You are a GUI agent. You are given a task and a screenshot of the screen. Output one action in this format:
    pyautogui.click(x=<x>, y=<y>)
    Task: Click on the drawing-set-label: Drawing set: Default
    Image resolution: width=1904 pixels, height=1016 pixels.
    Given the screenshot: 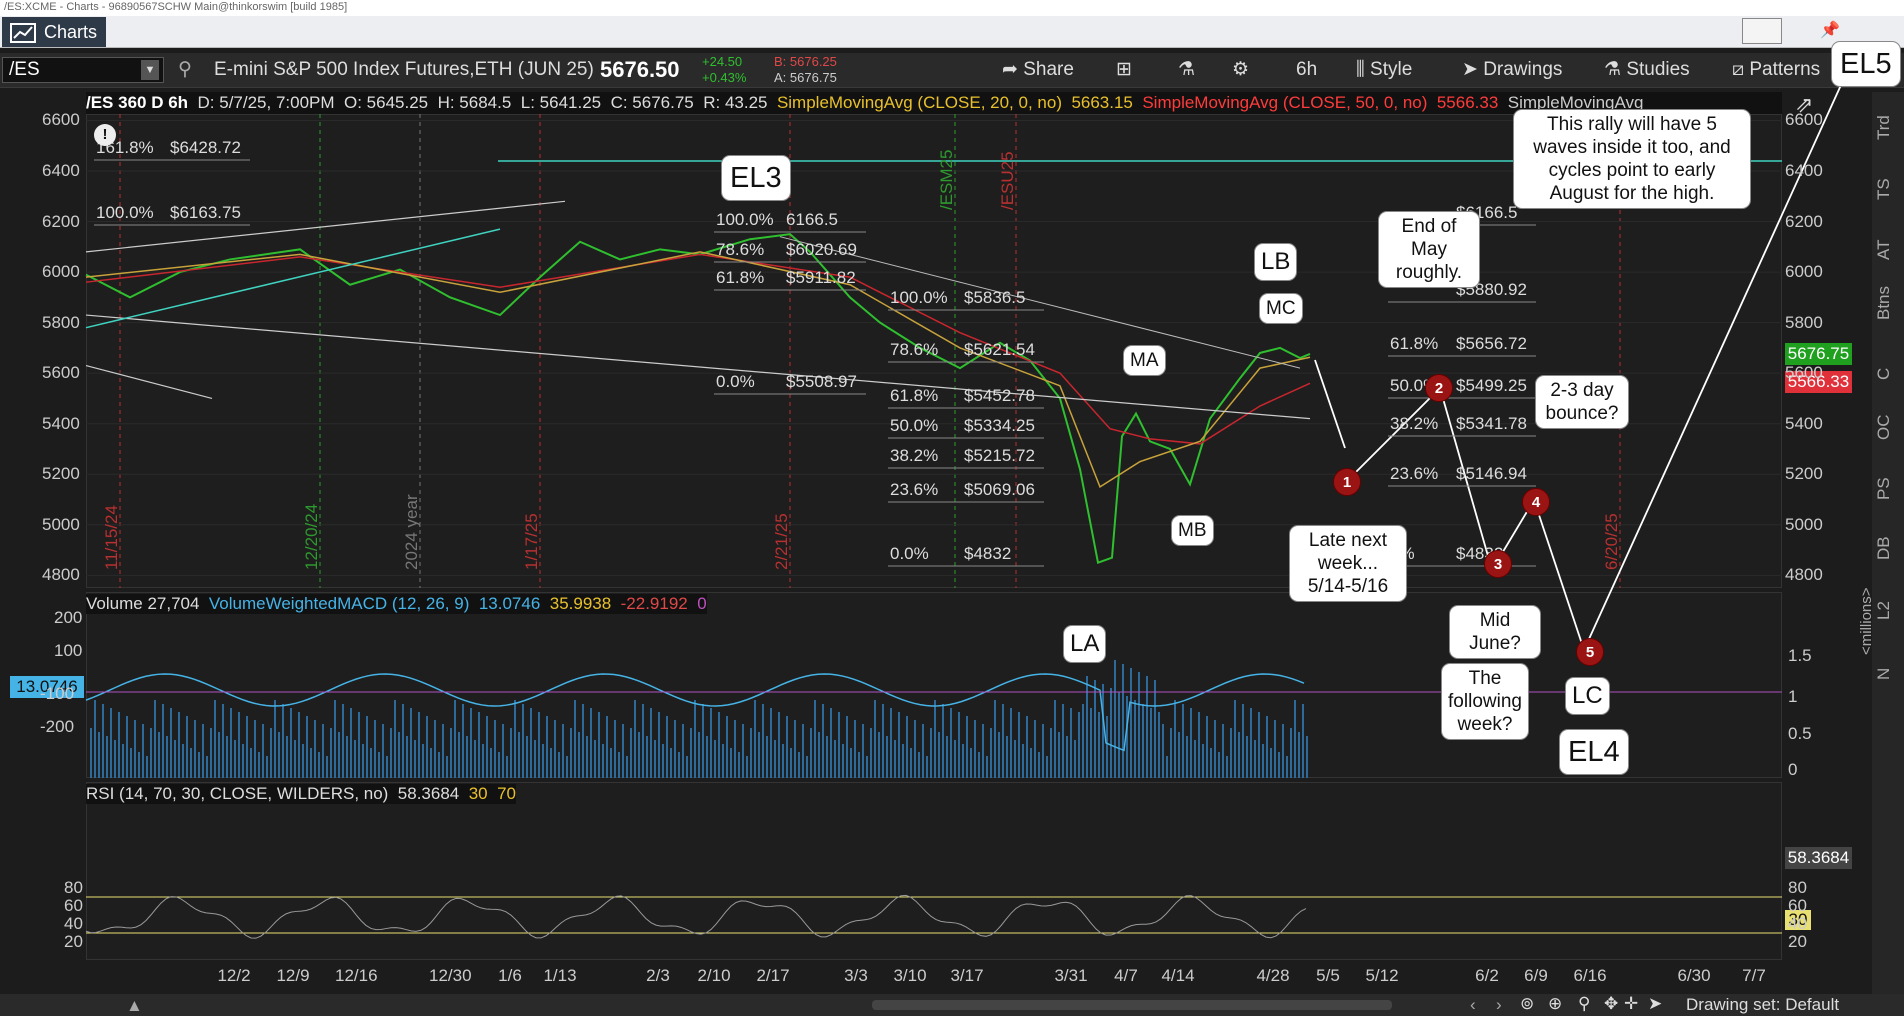 What is the action you would take?
    pyautogui.click(x=1762, y=1005)
    